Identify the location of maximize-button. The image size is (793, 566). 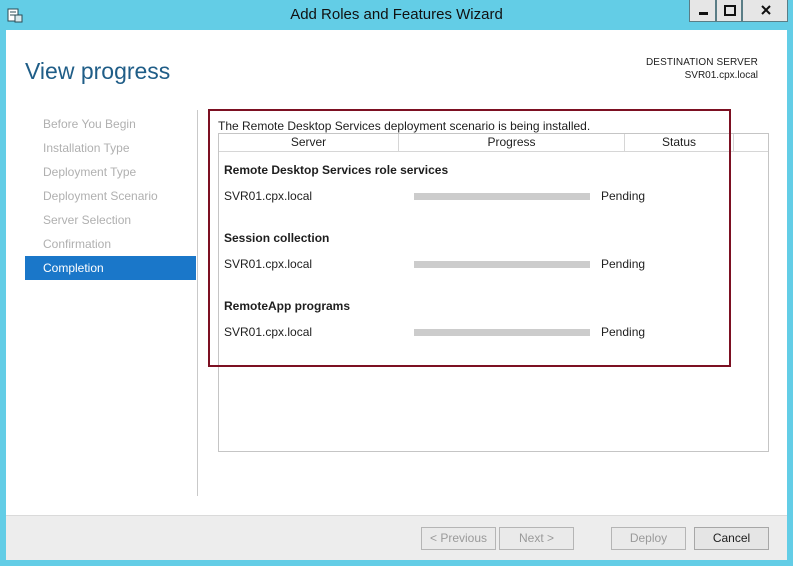
(729, 11).